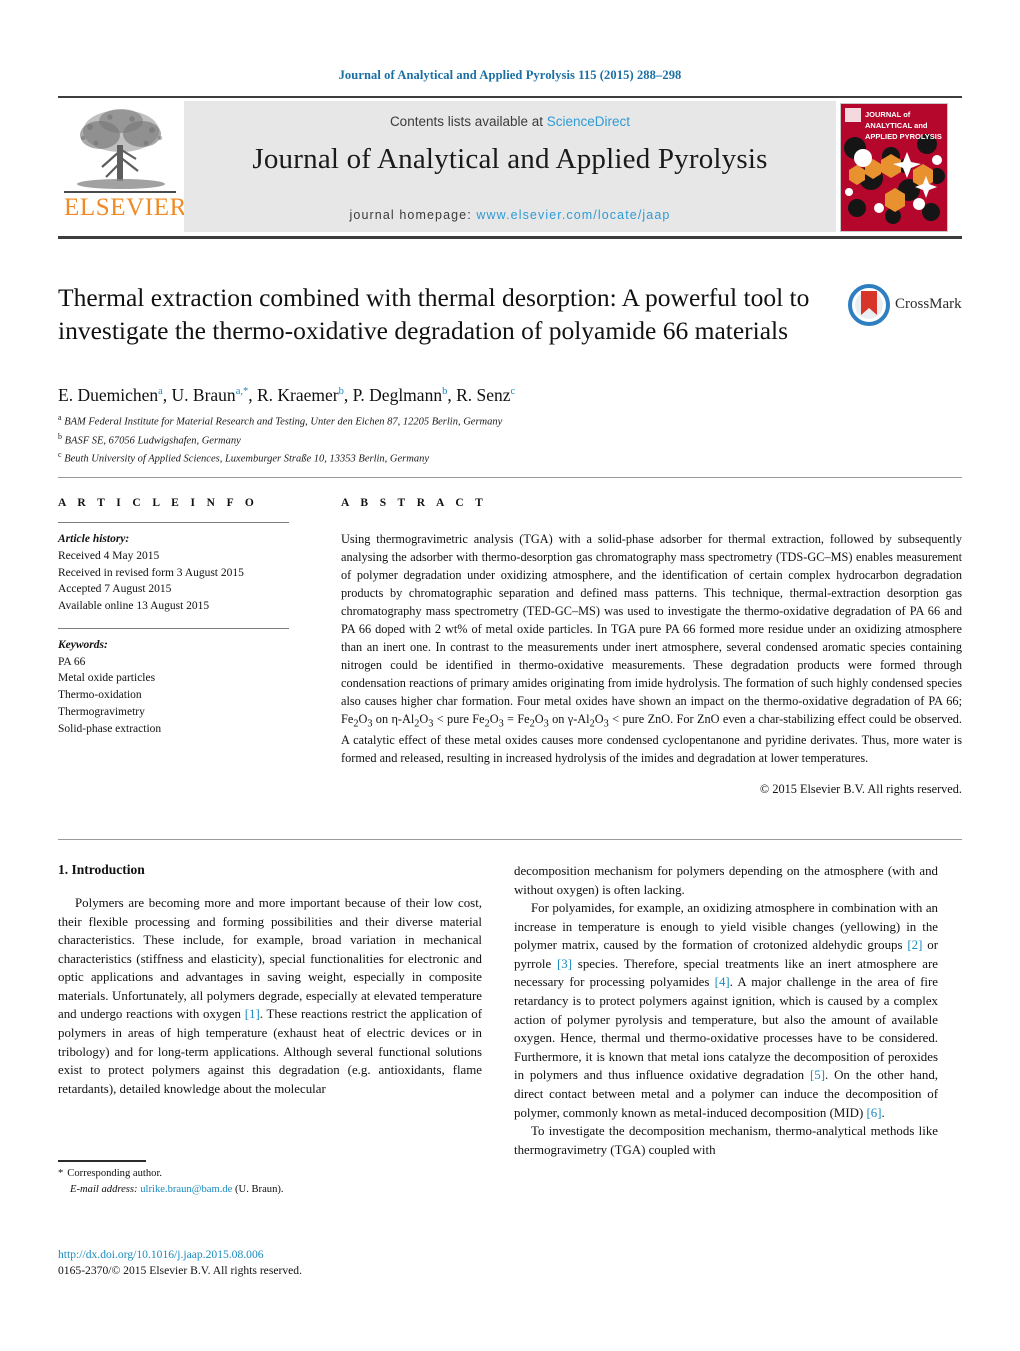 This screenshot has width=1020, height=1351. Describe the element at coordinates (152, 440) in the screenshot. I see `affiliation-text-b: BASF SE, 67056 Ludwigshafen, Germany` at that location.